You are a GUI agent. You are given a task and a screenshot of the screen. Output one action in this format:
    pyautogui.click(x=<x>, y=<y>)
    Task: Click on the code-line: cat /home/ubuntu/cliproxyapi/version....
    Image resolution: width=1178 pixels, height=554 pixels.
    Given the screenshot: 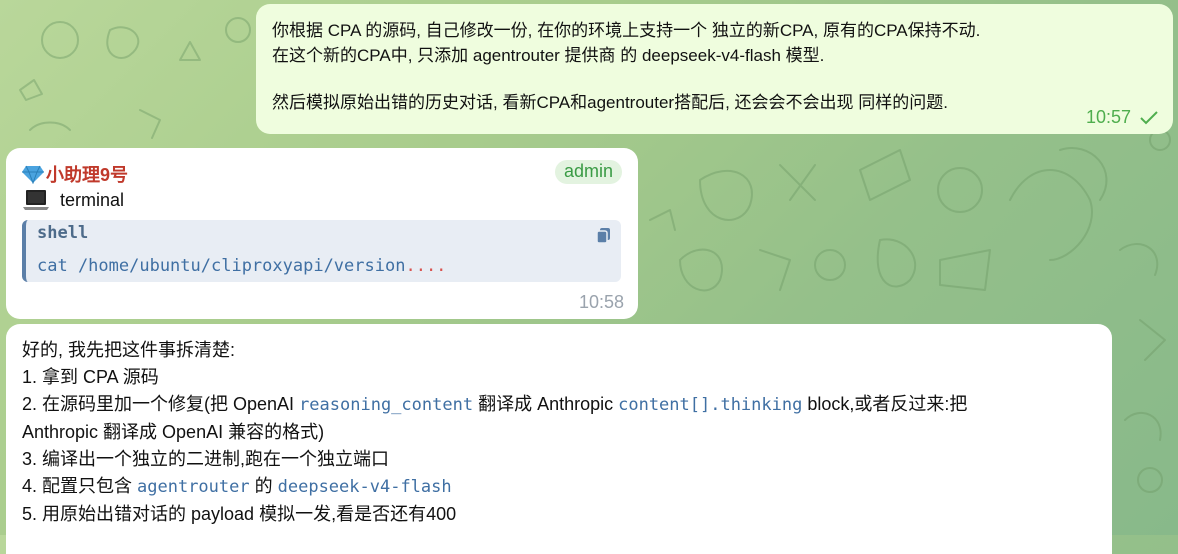 What is the action you would take?
    pyautogui.click(x=241, y=266)
    